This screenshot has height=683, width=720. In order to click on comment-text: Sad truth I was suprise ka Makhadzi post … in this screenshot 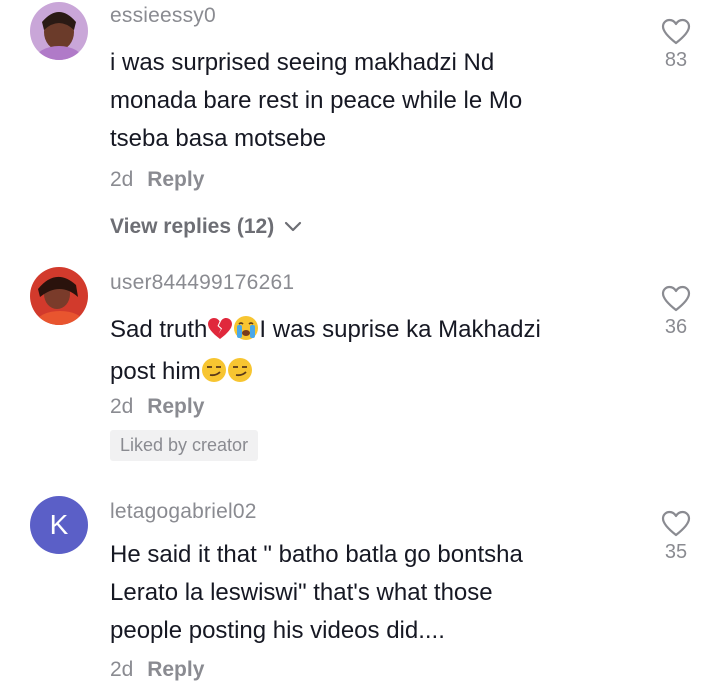, I will do `click(370, 353)`.